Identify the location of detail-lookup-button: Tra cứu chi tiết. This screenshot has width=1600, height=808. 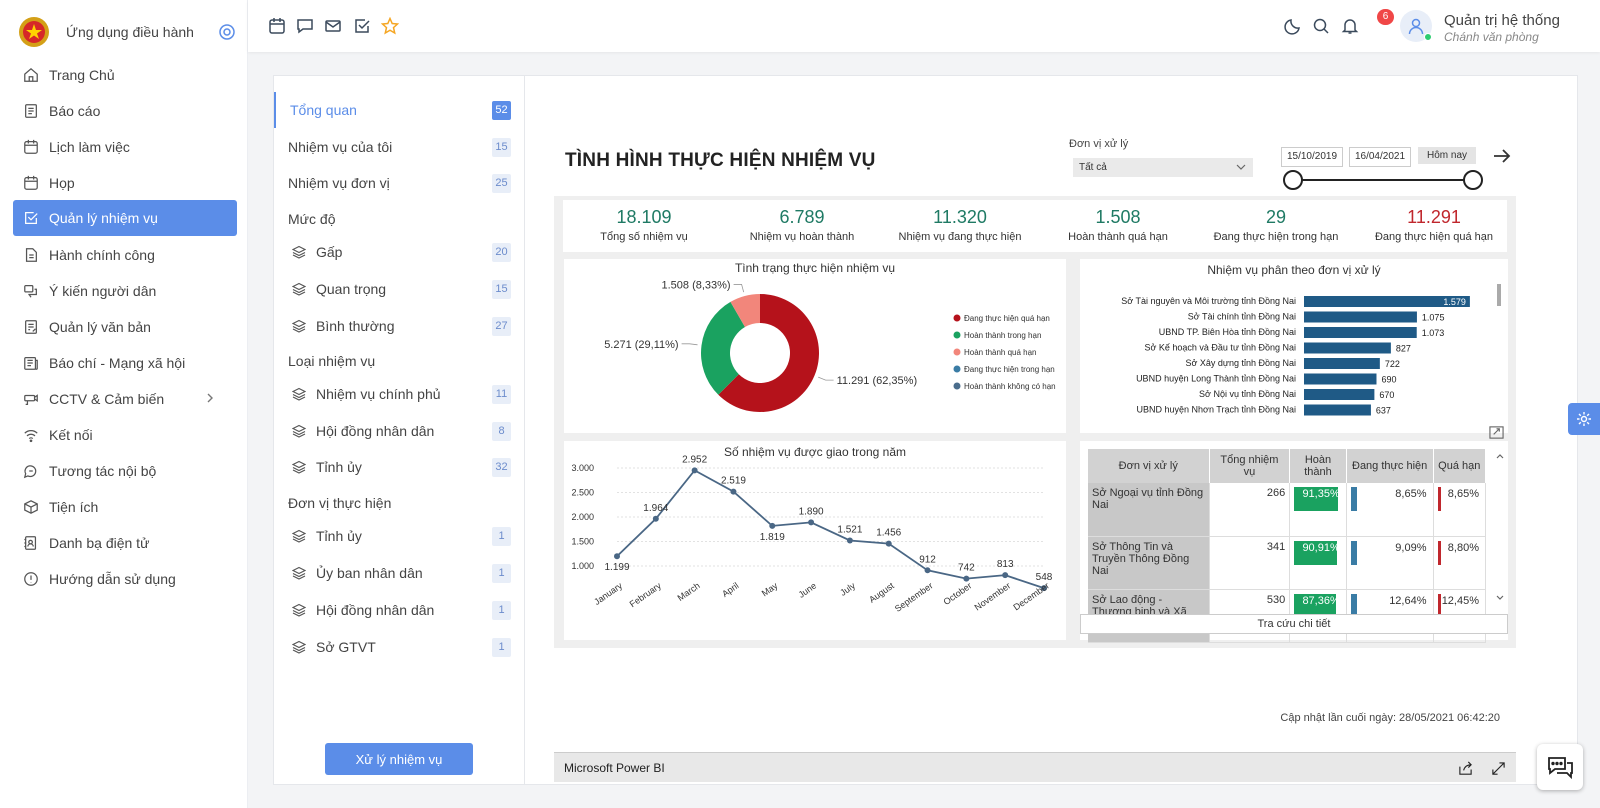
(1294, 624).